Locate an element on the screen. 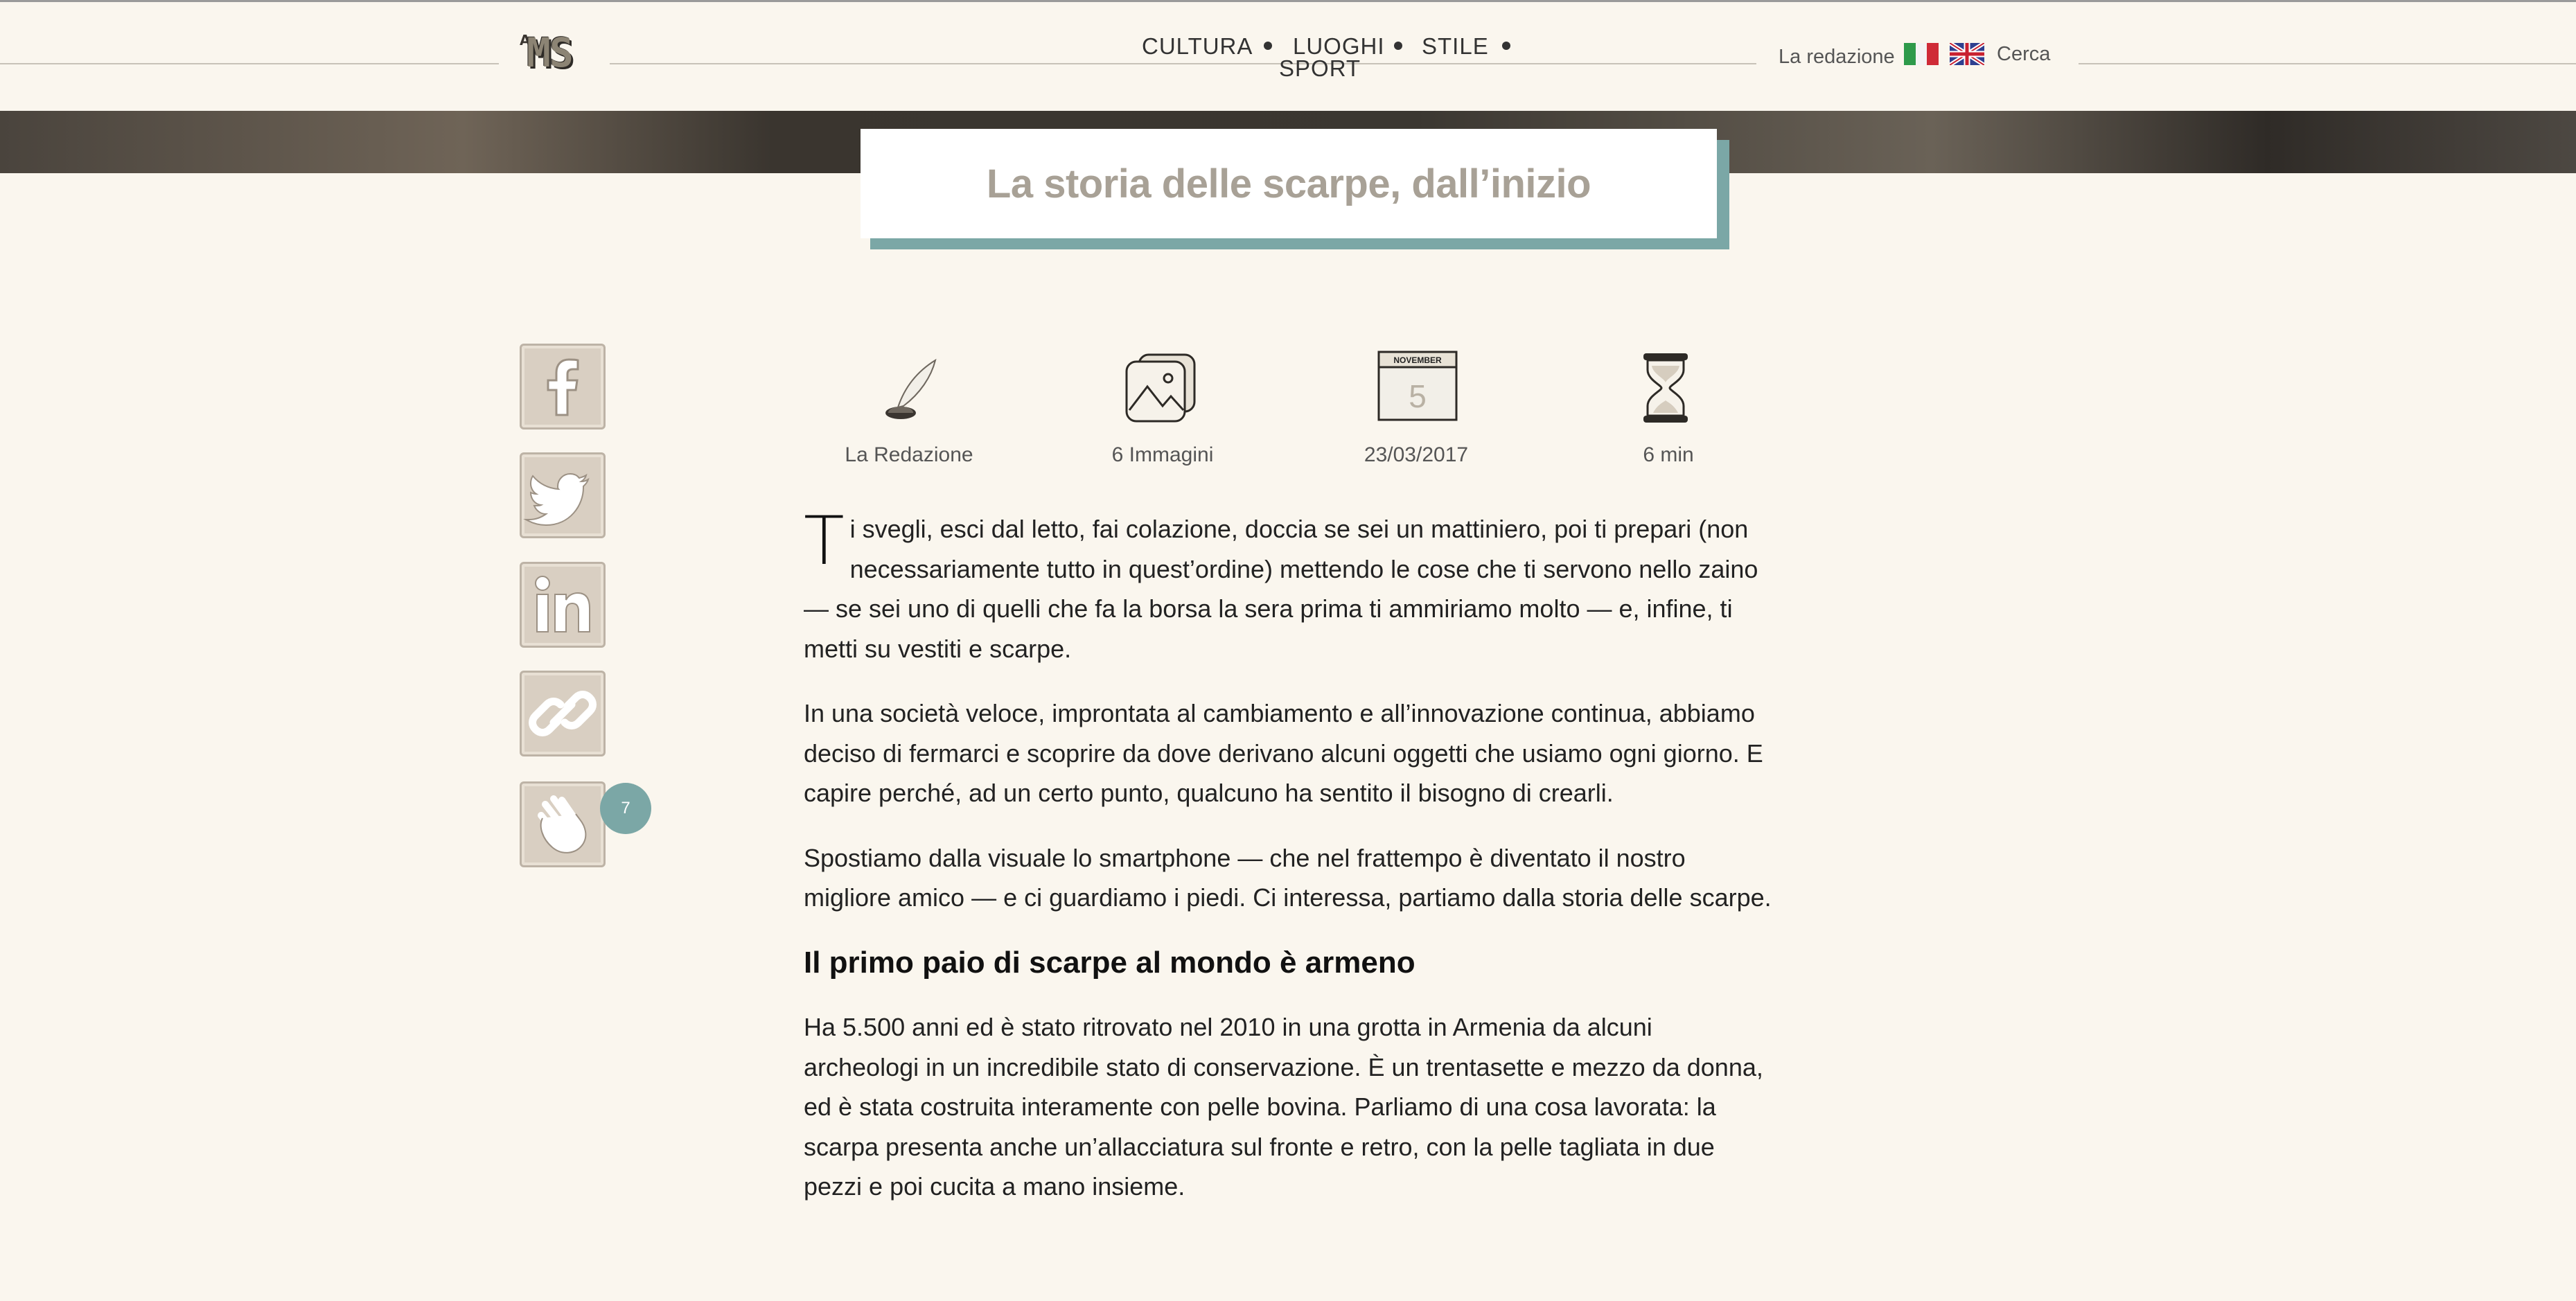  calendar-icon: NOVEMBER 5 is located at coordinates (1417, 386).